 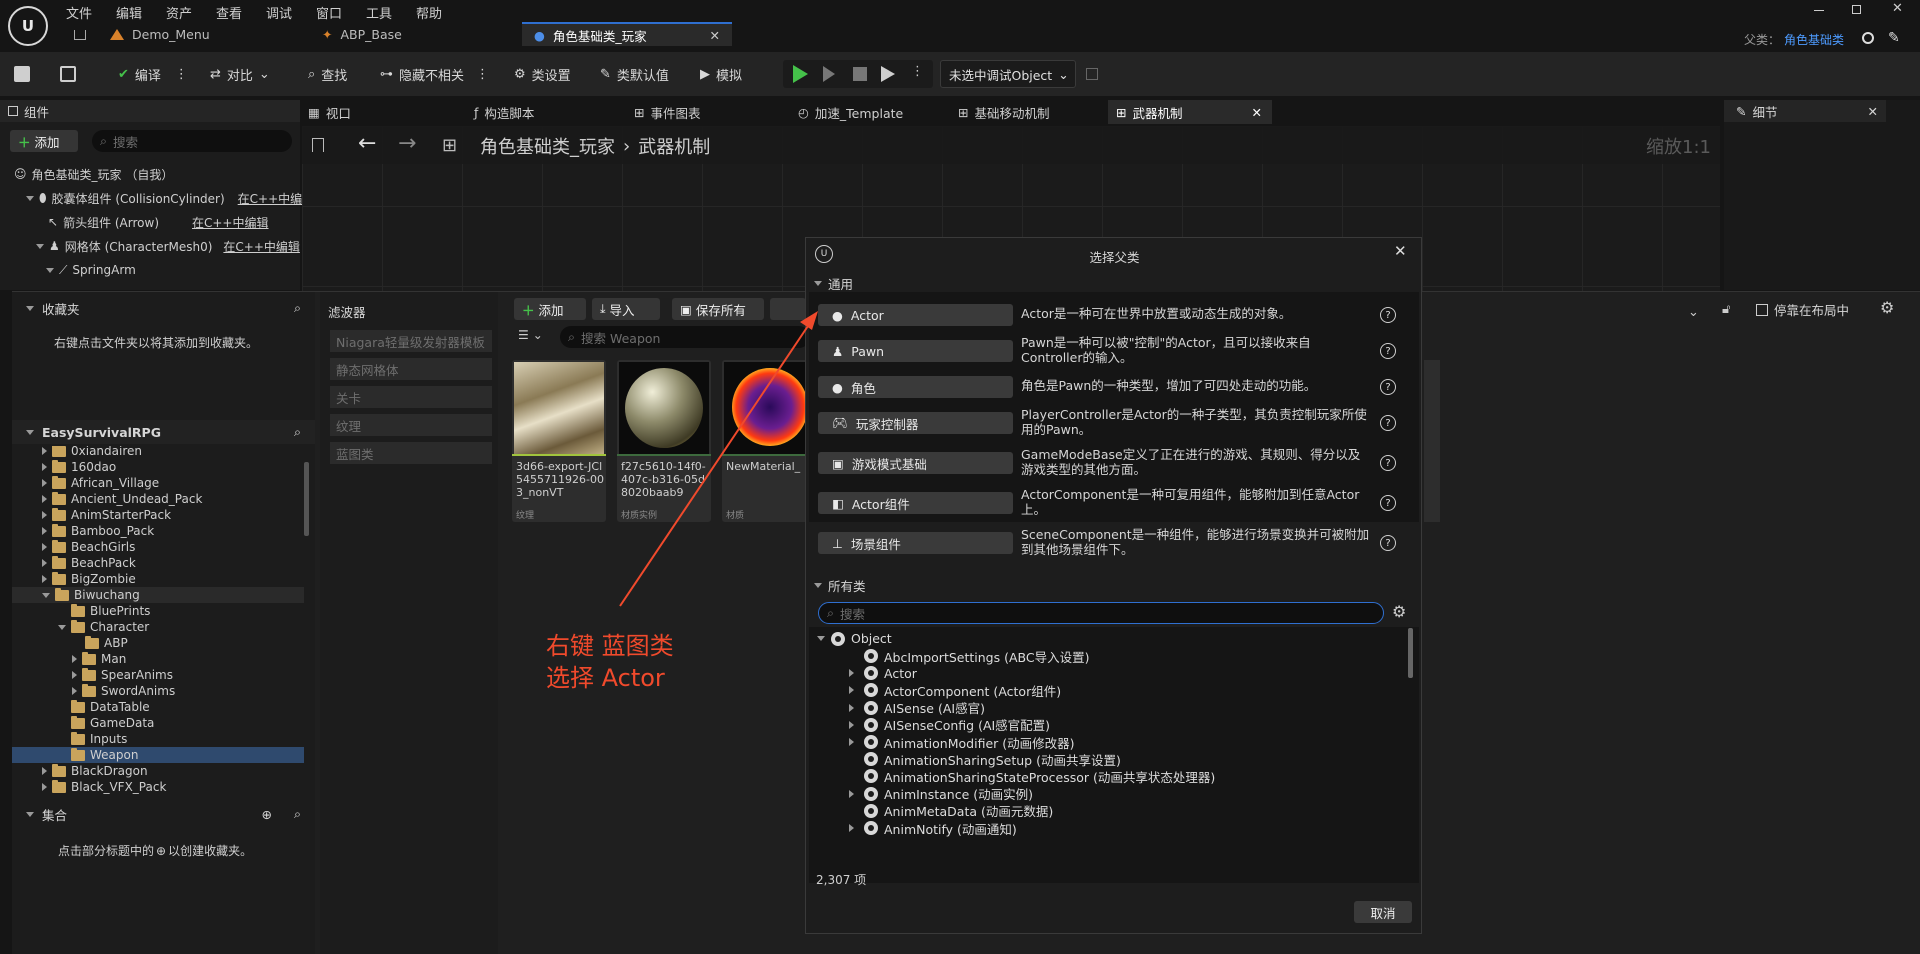 I want to click on minimize-icon, so click(x=1819, y=10).